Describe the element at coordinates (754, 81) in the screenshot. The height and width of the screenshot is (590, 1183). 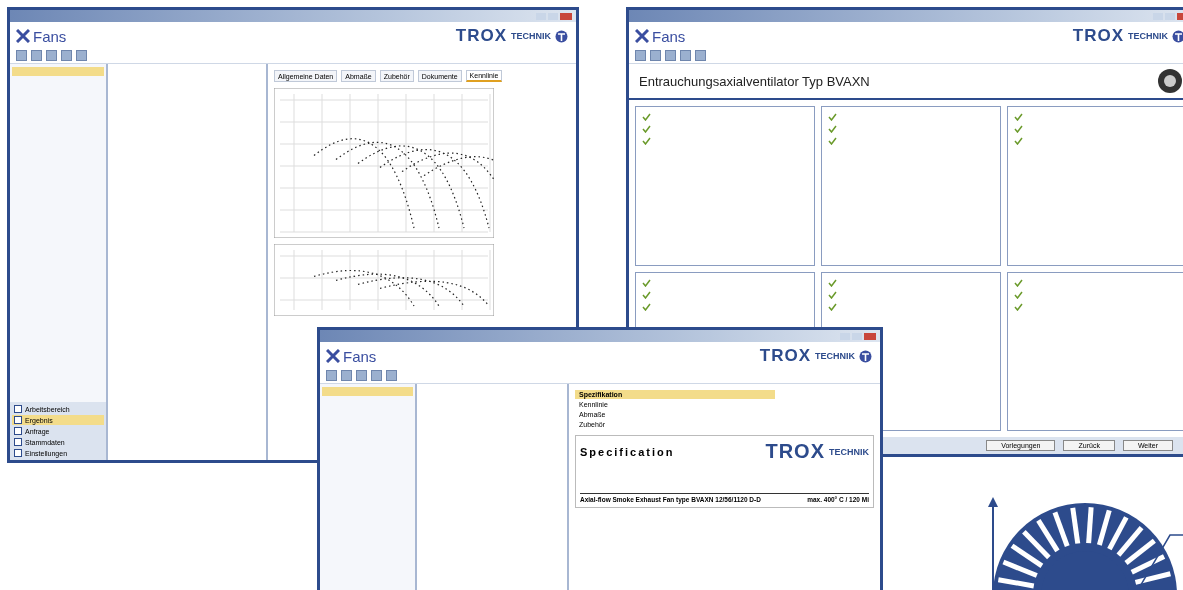
I see `page-heading: Entrauchungsaxialventilator Typ BVAXN` at that location.